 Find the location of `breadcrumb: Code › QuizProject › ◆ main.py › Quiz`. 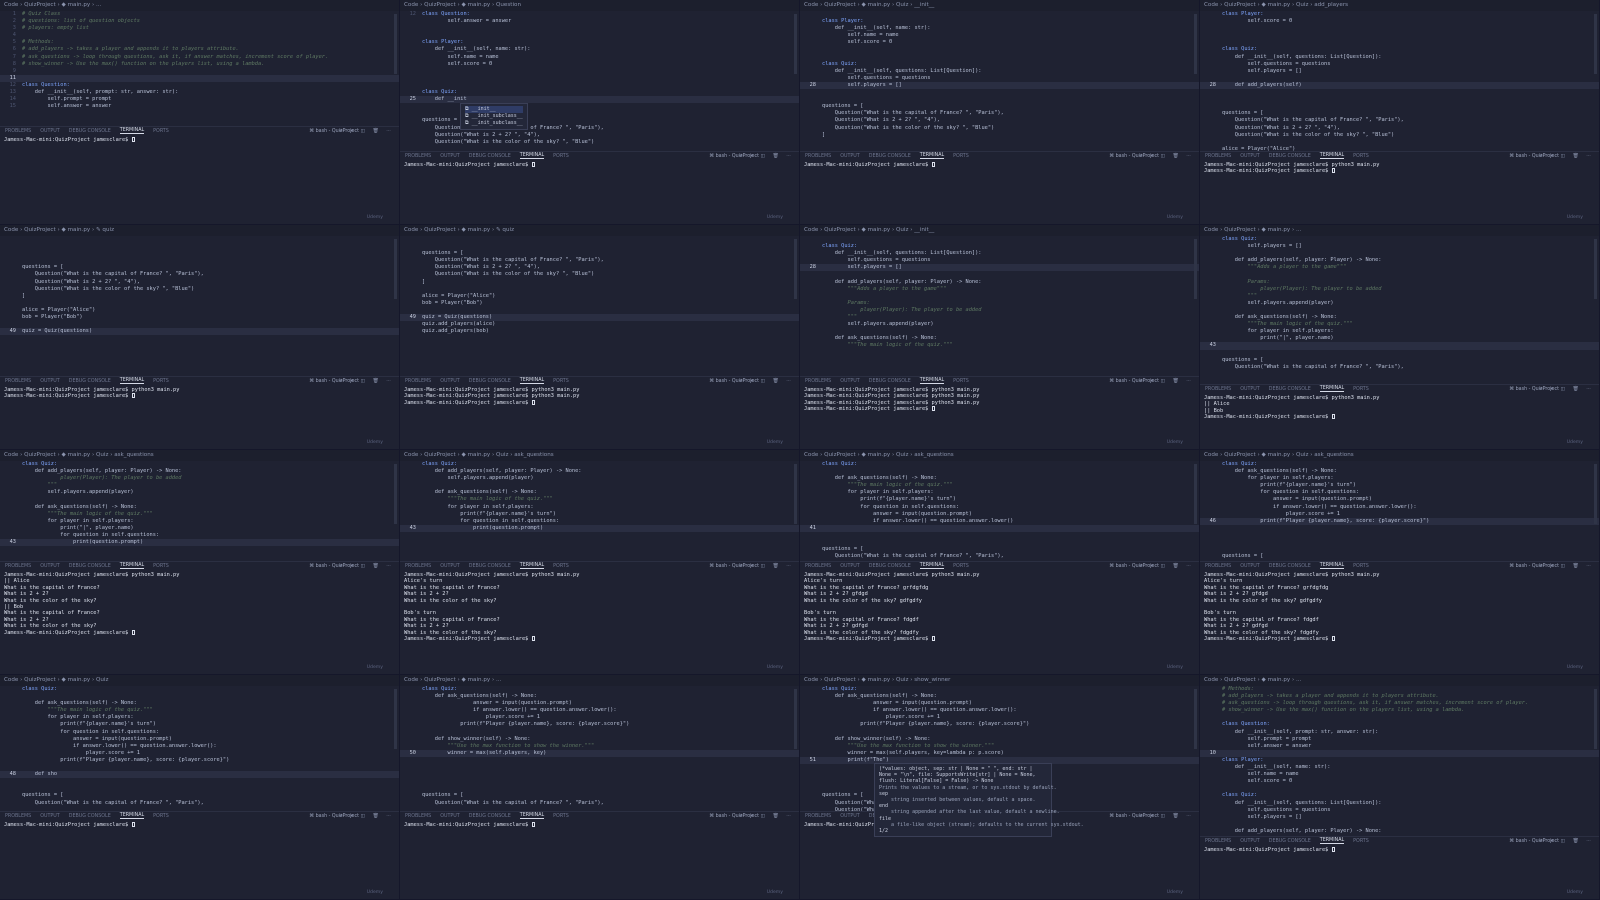

breadcrumb: Code › QuizProject › ◆ main.py › Quiz is located at coordinates (199, 680).